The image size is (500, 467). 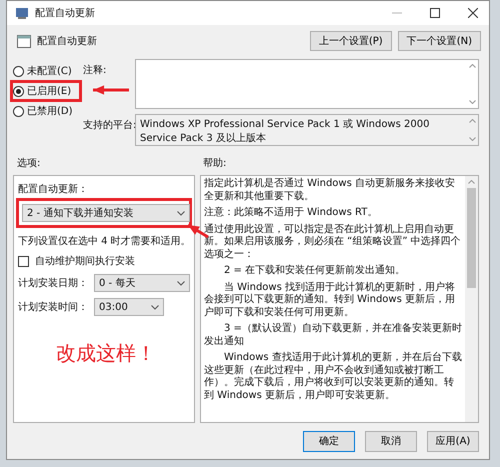 I want to click on setting-icon, so click(x=24, y=41).